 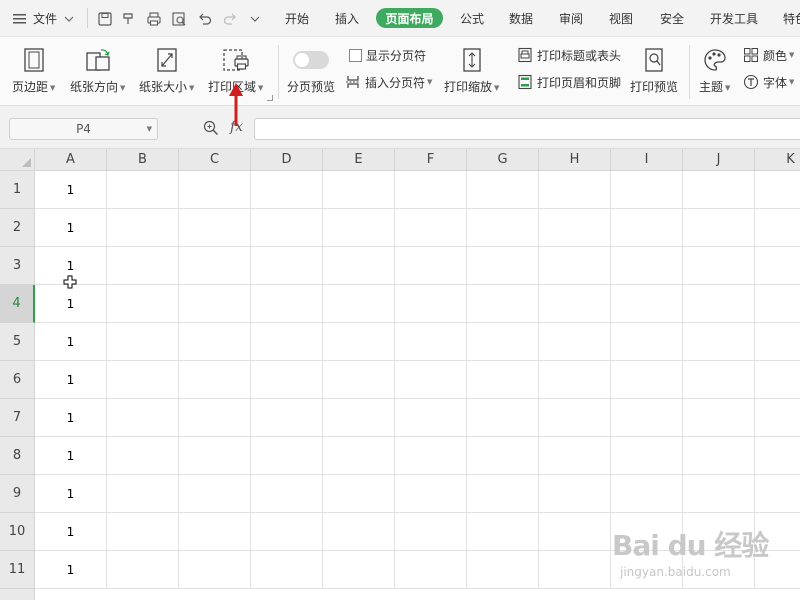 What do you see at coordinates (431, 342) in the screenshot?
I see `cell-f5` at bounding box center [431, 342].